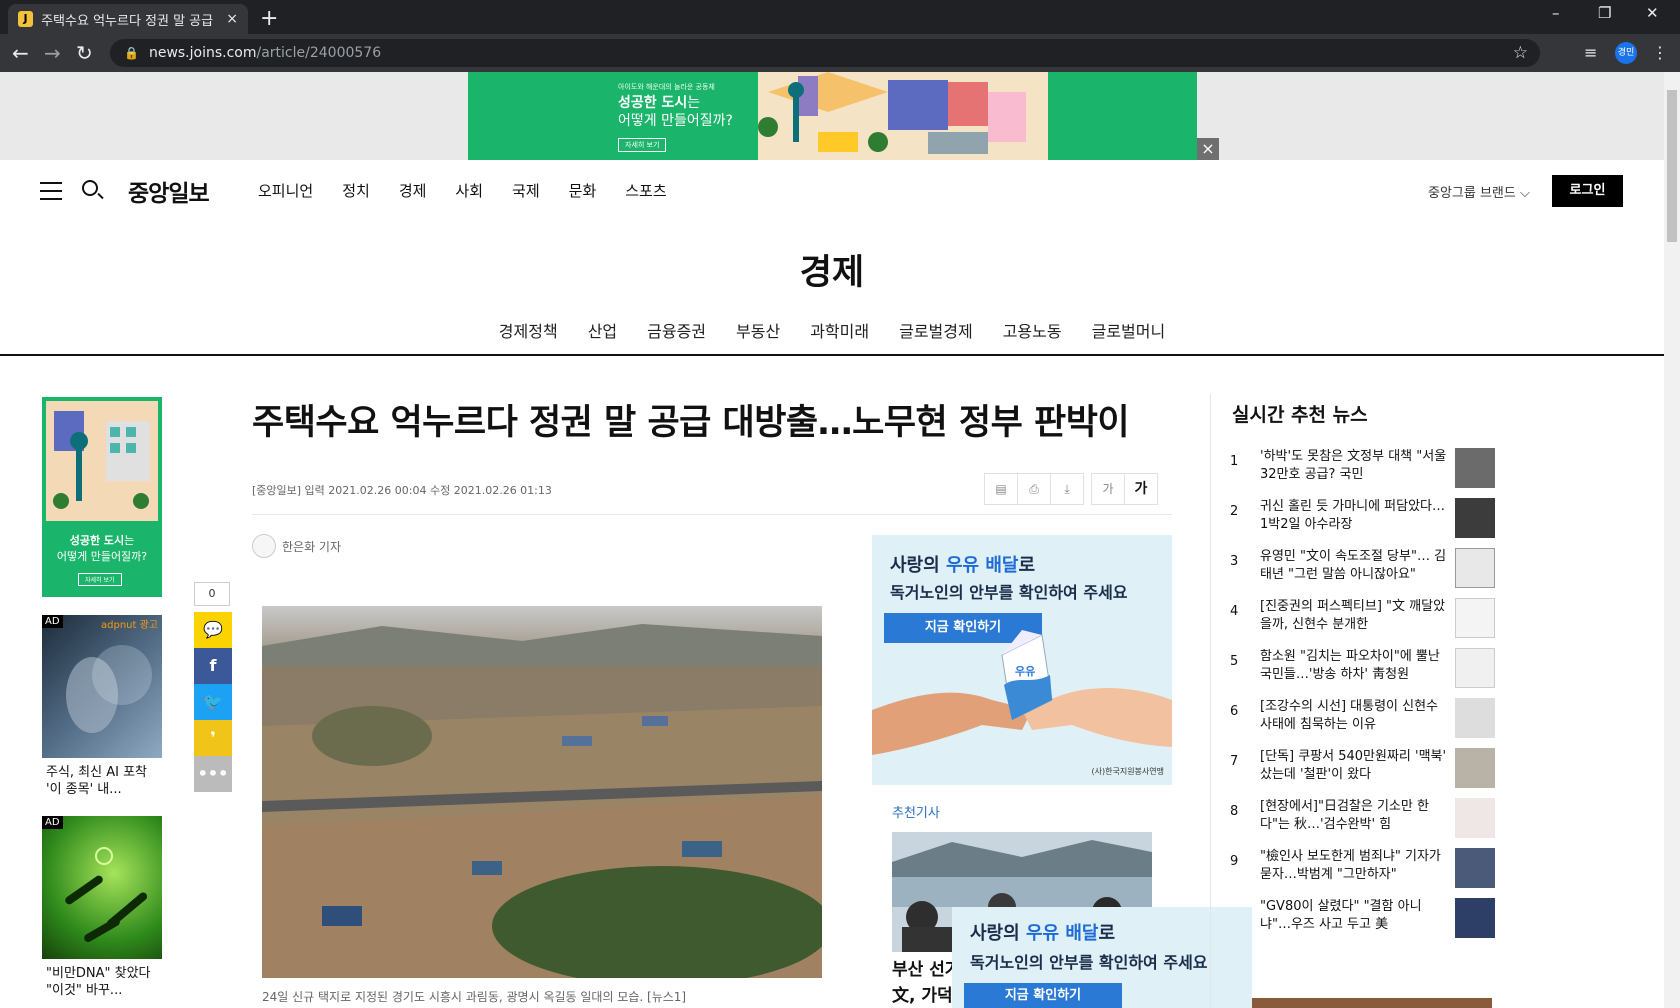 The width and height of the screenshot is (1680, 1008). Describe the element at coordinates (52, 53) in the screenshot. I see `forward-icon: →` at that location.